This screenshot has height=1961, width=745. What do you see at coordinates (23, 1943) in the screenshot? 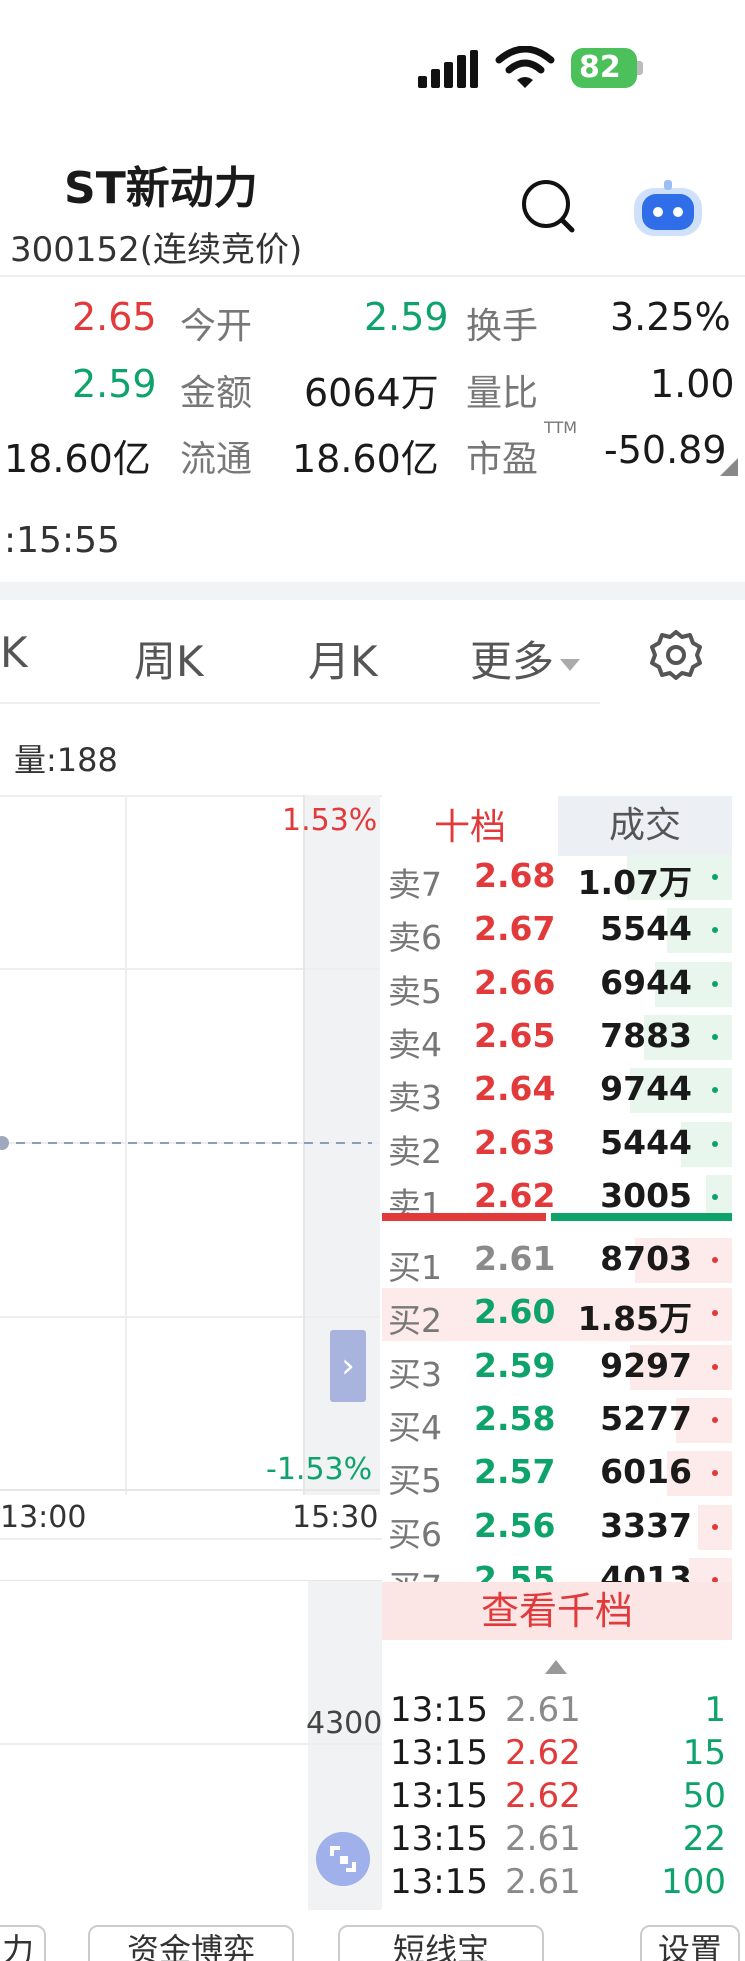
I see `bottom-button-0: 力` at bounding box center [23, 1943].